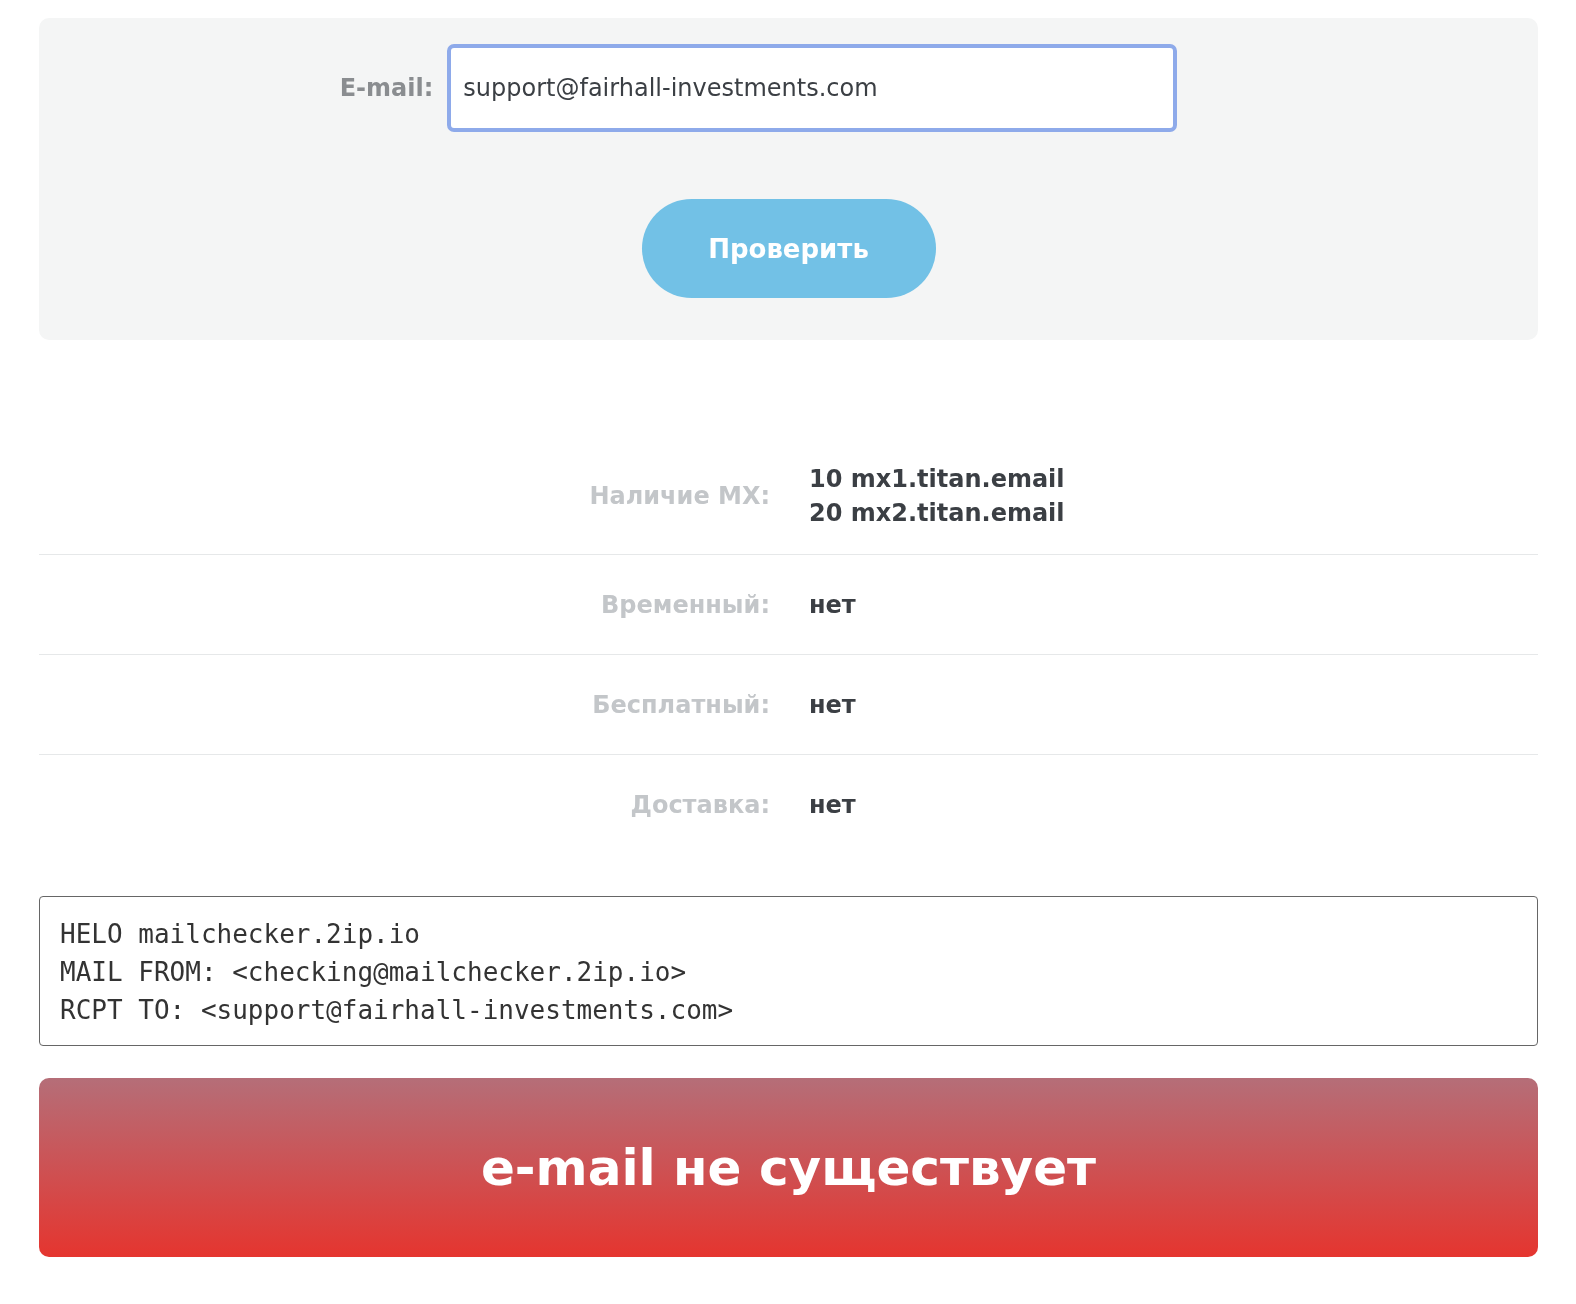 The image size is (1576, 1304). What do you see at coordinates (788, 1167) in the screenshot?
I see `verdict-banner: e-mail не существует` at bounding box center [788, 1167].